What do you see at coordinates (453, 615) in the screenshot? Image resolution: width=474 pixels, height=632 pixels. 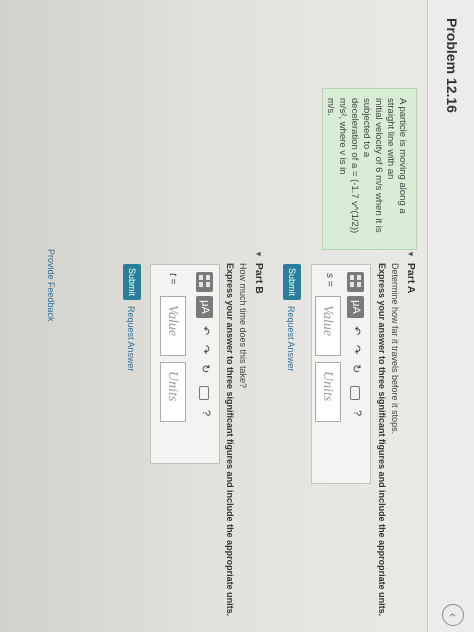 I see `chevron-left-icon: ‹` at bounding box center [453, 615].